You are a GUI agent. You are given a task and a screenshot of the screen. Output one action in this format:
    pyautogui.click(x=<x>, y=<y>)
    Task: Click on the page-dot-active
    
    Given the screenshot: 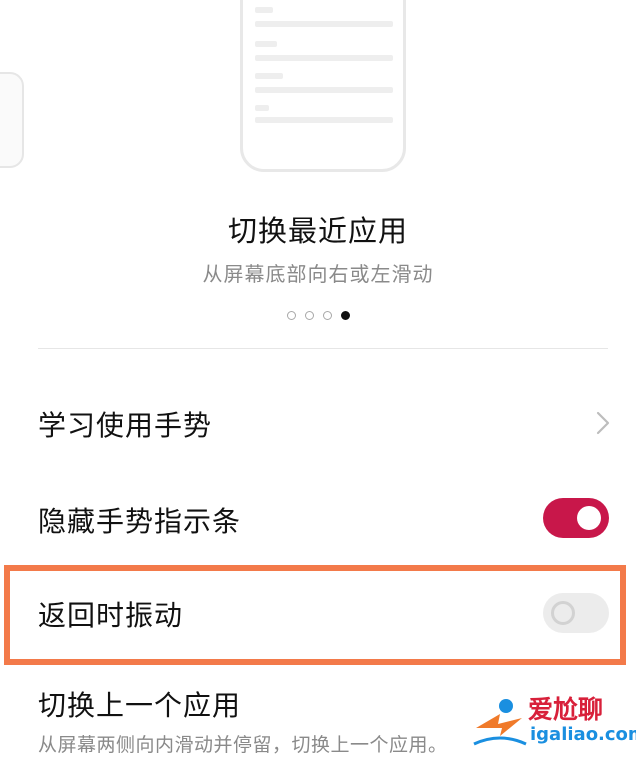 What is the action you would take?
    pyautogui.click(x=345, y=315)
    